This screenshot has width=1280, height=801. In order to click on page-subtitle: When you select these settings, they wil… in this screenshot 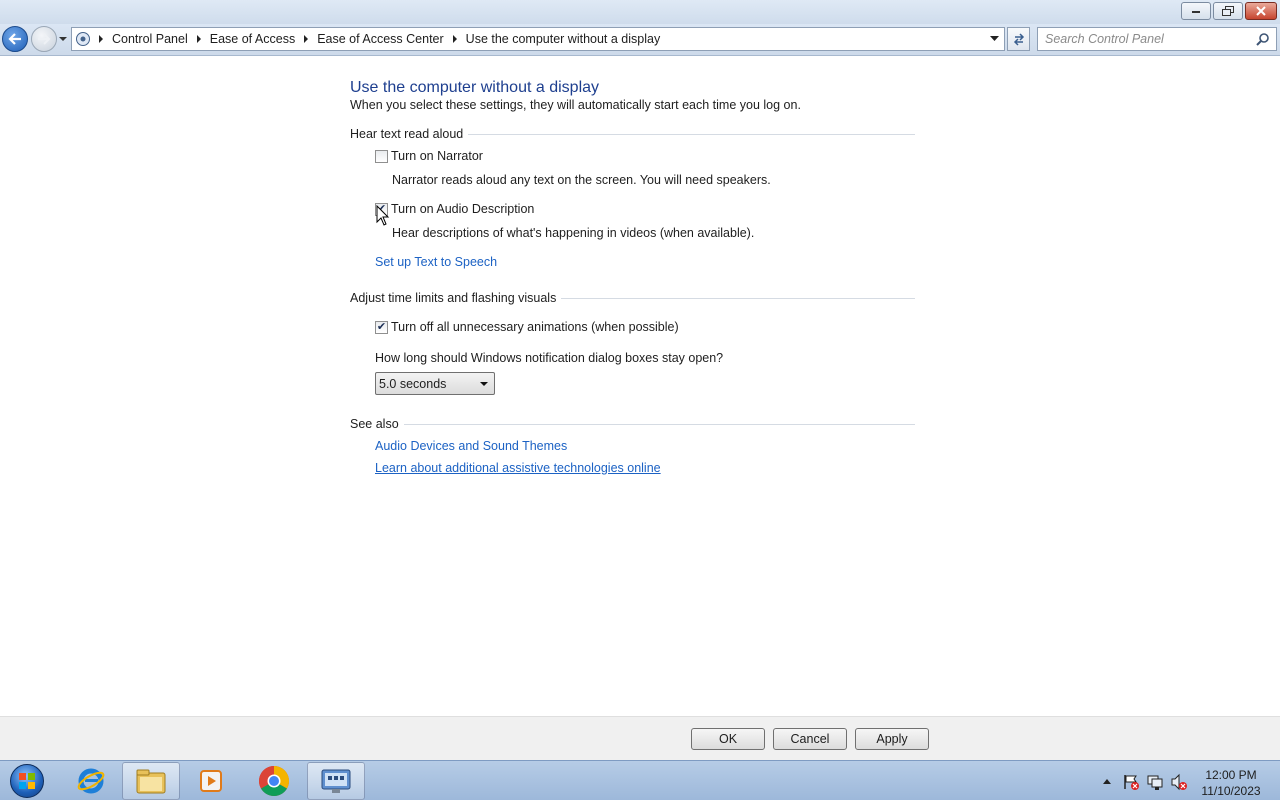, I will do `click(575, 105)`.